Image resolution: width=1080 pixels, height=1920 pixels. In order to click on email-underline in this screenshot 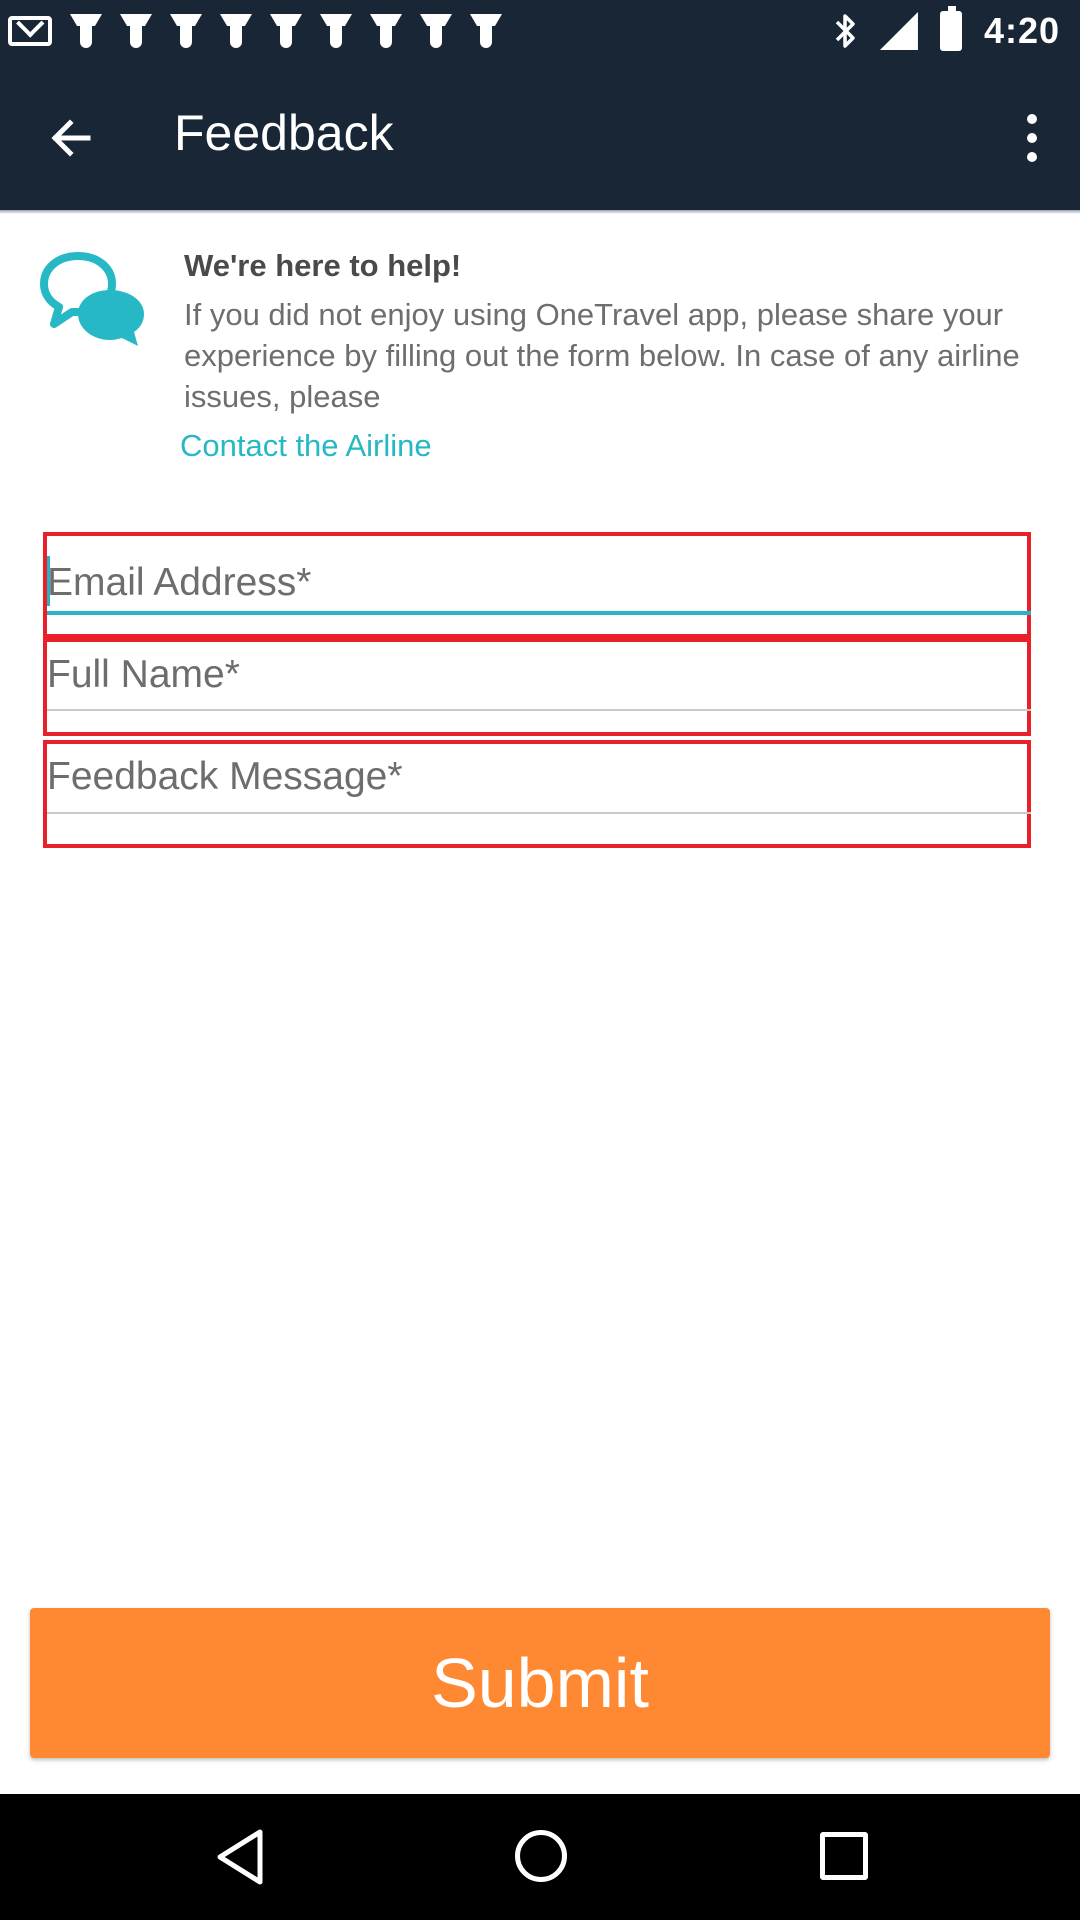, I will do `click(539, 613)`.